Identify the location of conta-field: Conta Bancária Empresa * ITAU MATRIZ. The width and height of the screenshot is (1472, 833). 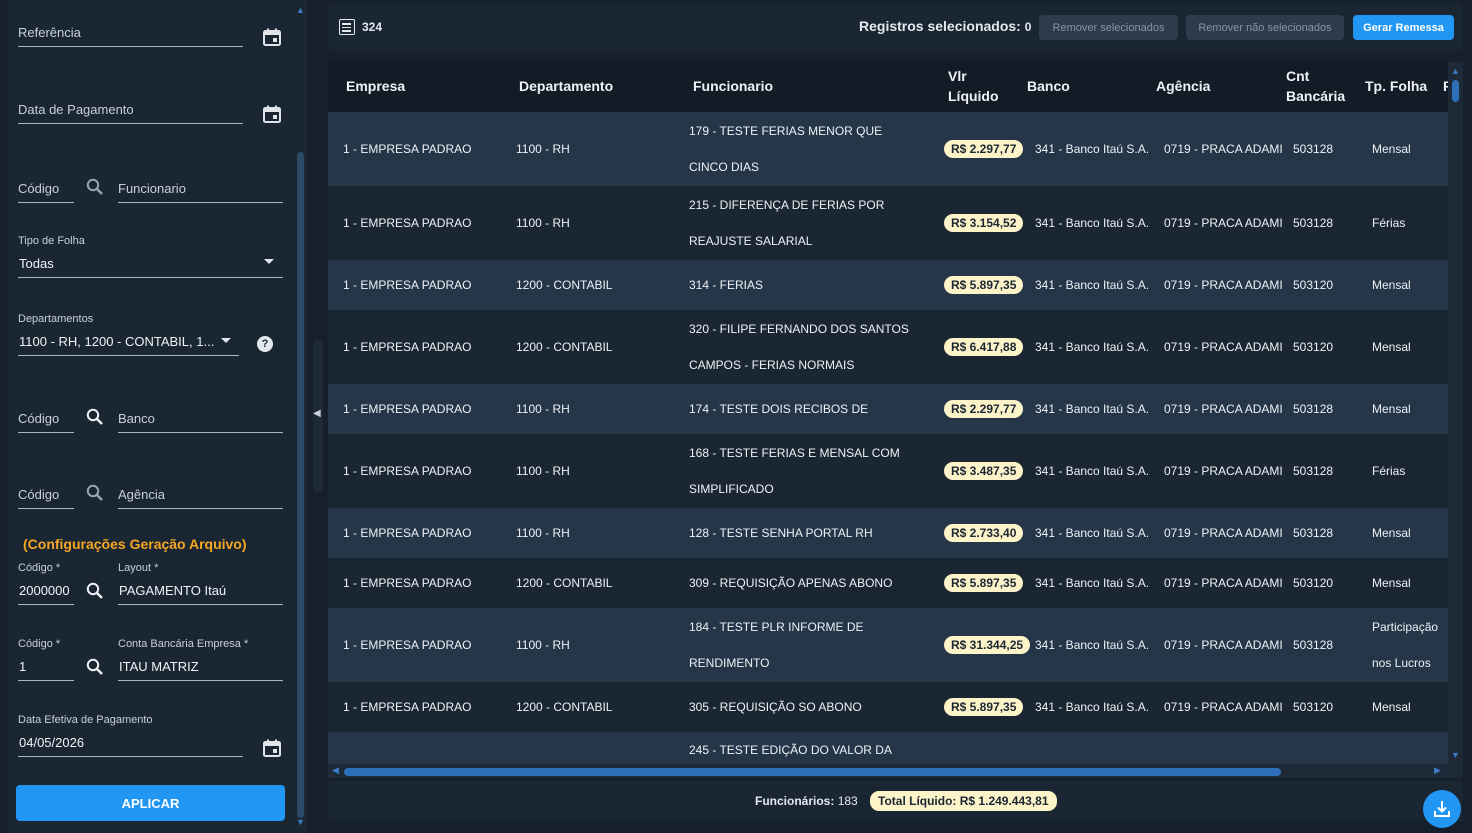
(200, 659).